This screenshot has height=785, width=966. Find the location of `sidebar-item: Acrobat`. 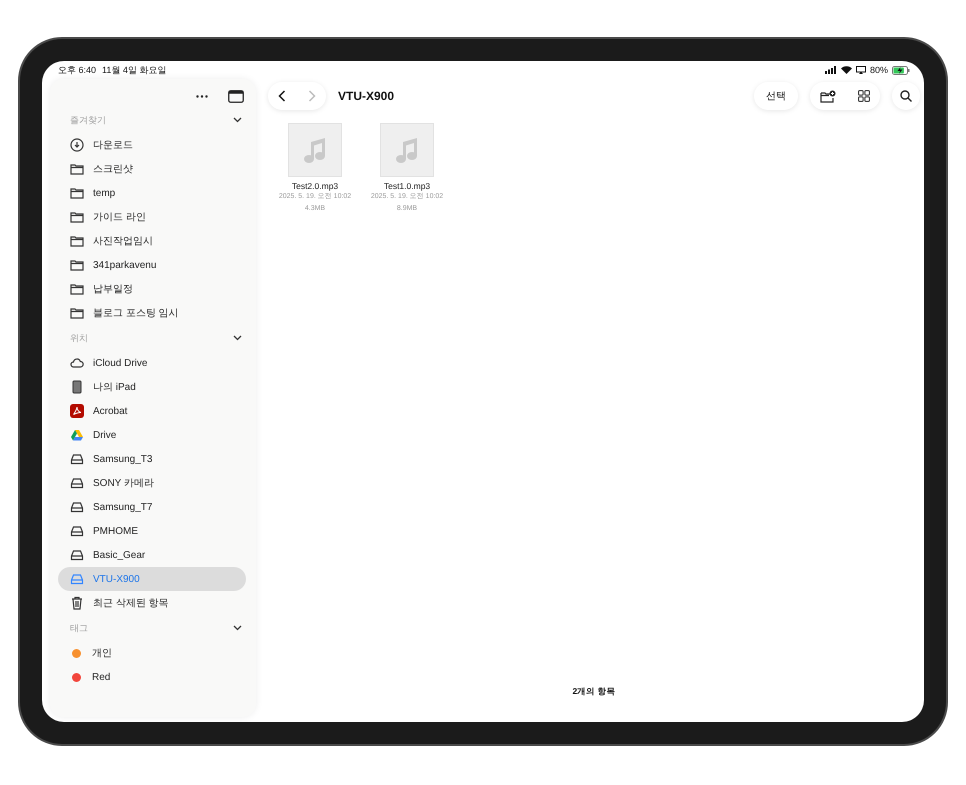

sidebar-item: Acrobat is located at coordinates (152, 411).